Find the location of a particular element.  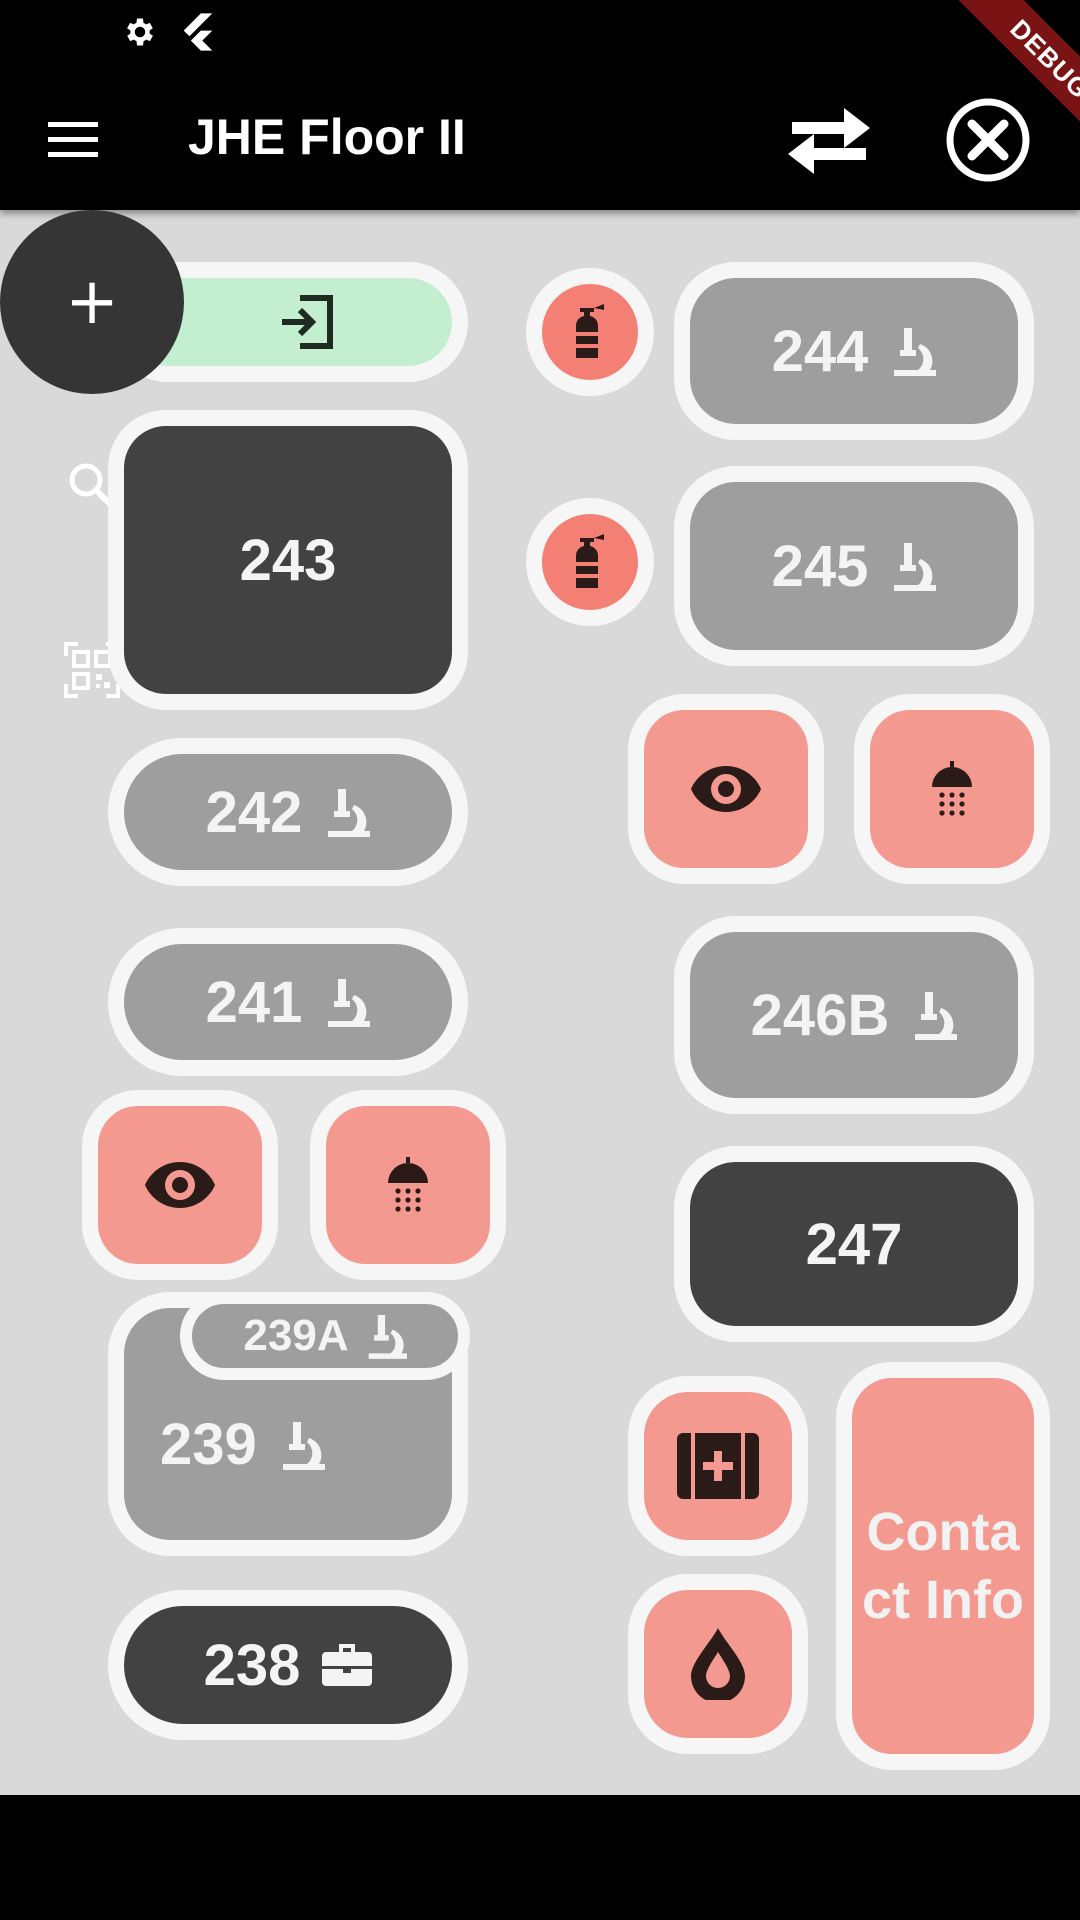

room-number: 238 is located at coordinates (252, 1665).